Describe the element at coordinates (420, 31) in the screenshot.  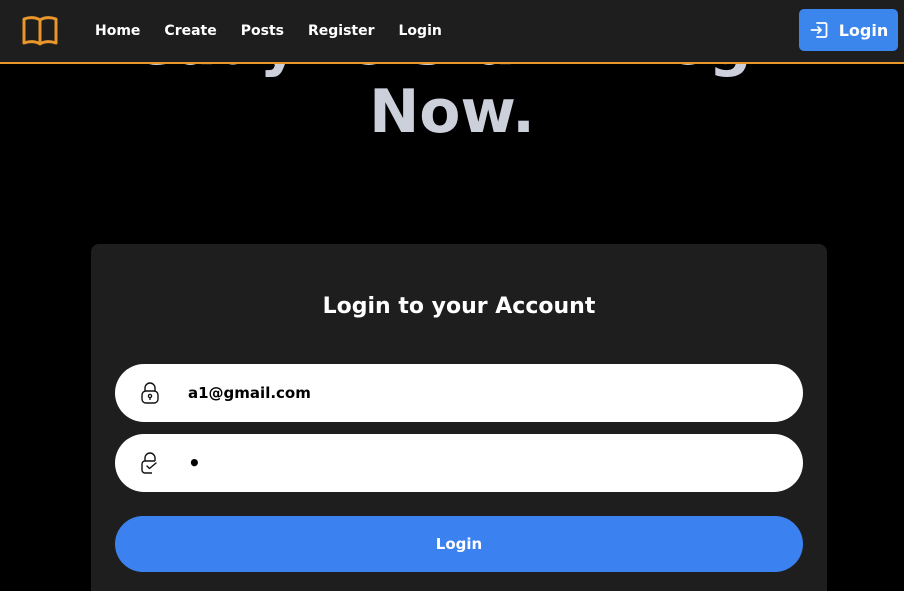
I see `nav-link-login: Login` at that location.